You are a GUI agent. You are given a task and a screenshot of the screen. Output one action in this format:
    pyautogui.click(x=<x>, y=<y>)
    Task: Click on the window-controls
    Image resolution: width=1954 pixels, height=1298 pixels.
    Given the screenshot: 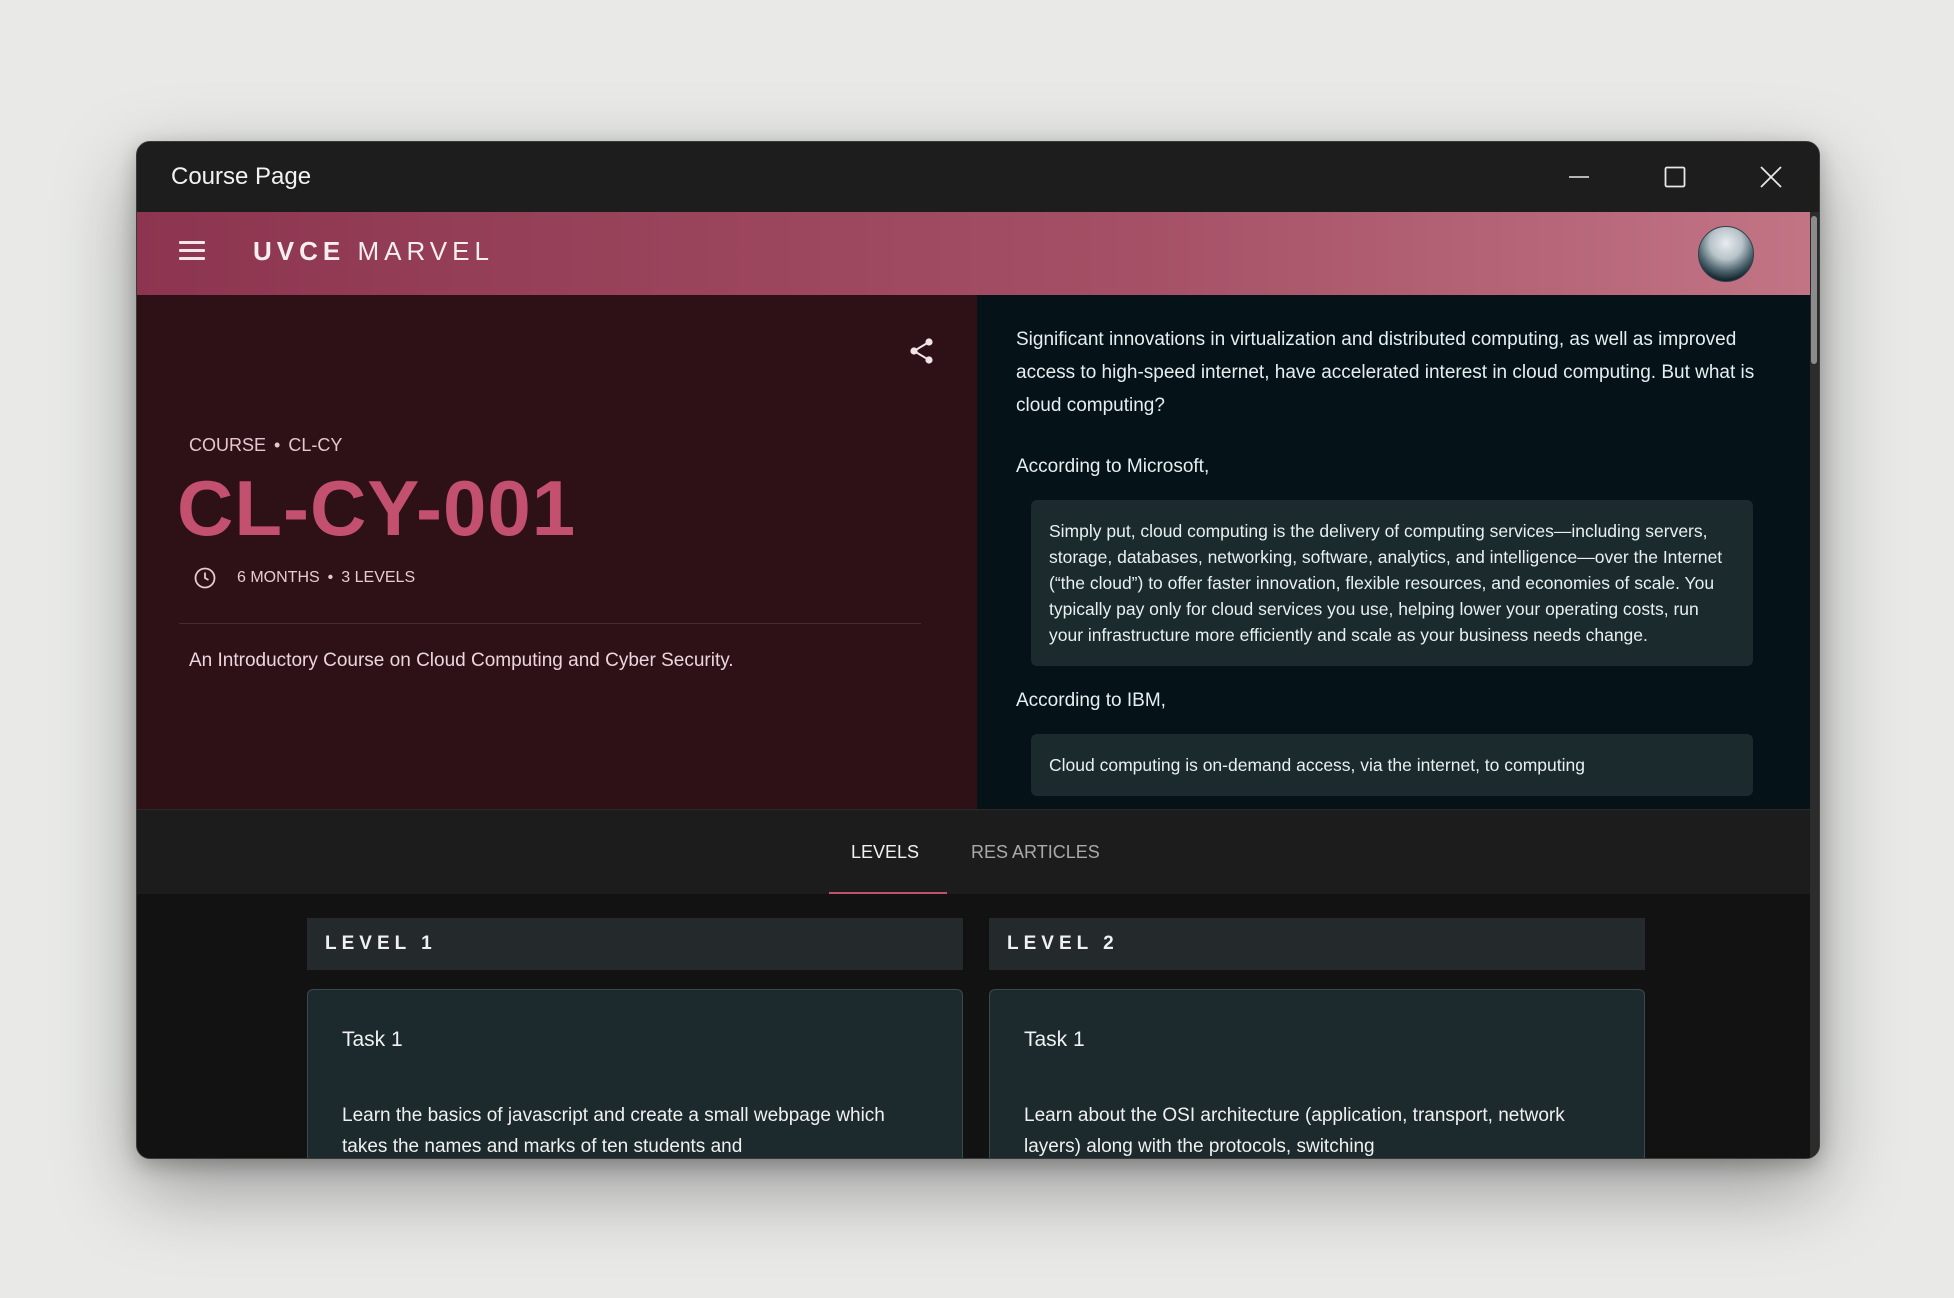 What is the action you would take?
    pyautogui.click(x=1675, y=177)
    